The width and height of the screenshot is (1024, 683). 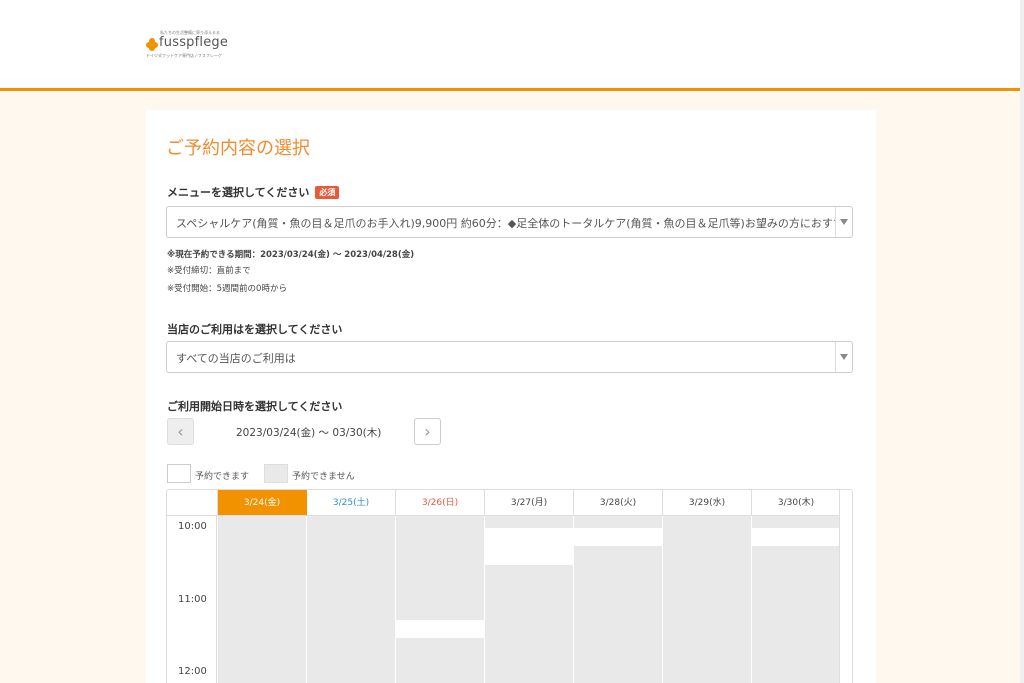 What do you see at coordinates (529, 503) in the screenshot?
I see `day-header: 3/27(月)` at bounding box center [529, 503].